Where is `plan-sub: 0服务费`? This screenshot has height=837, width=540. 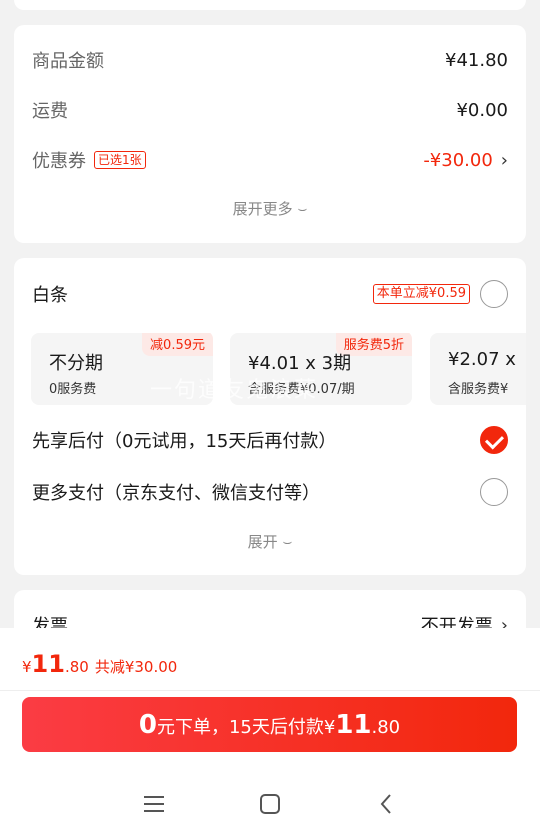
plan-sub: 0服务费 is located at coordinates (73, 389).